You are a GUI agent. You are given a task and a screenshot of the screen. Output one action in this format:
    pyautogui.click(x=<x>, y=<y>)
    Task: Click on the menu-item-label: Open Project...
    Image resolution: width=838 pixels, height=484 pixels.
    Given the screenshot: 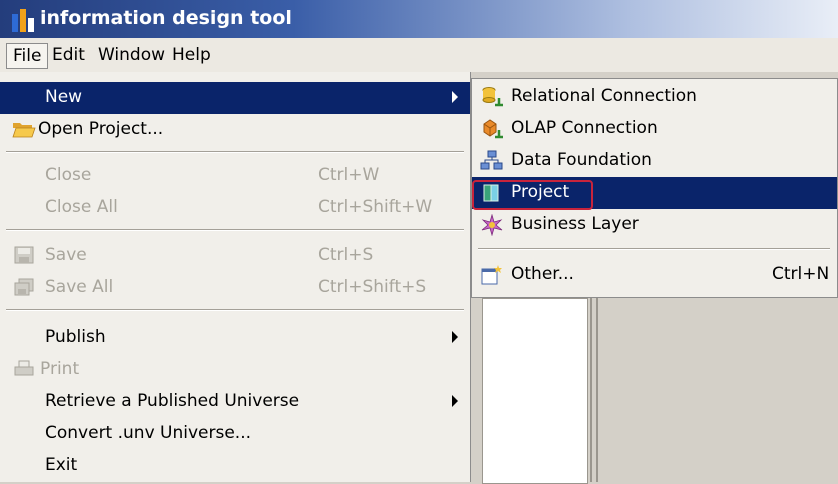 What is the action you would take?
    pyautogui.click(x=101, y=129)
    